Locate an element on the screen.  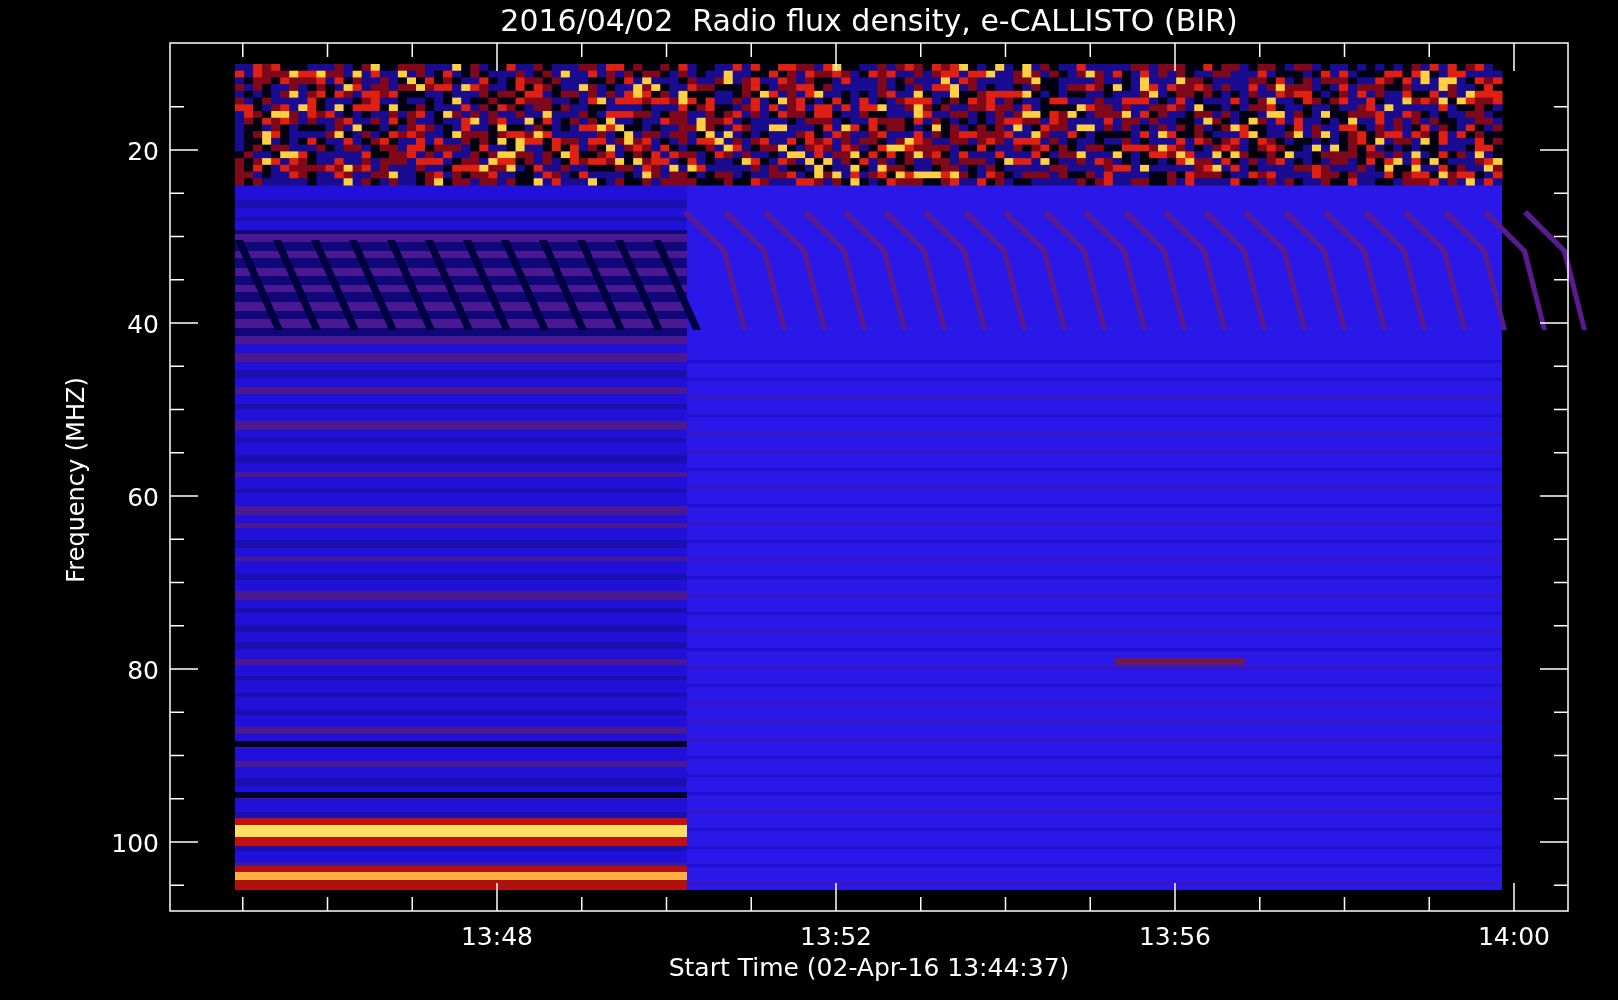
x-tick-label: 13:52 is located at coordinates (836, 936).